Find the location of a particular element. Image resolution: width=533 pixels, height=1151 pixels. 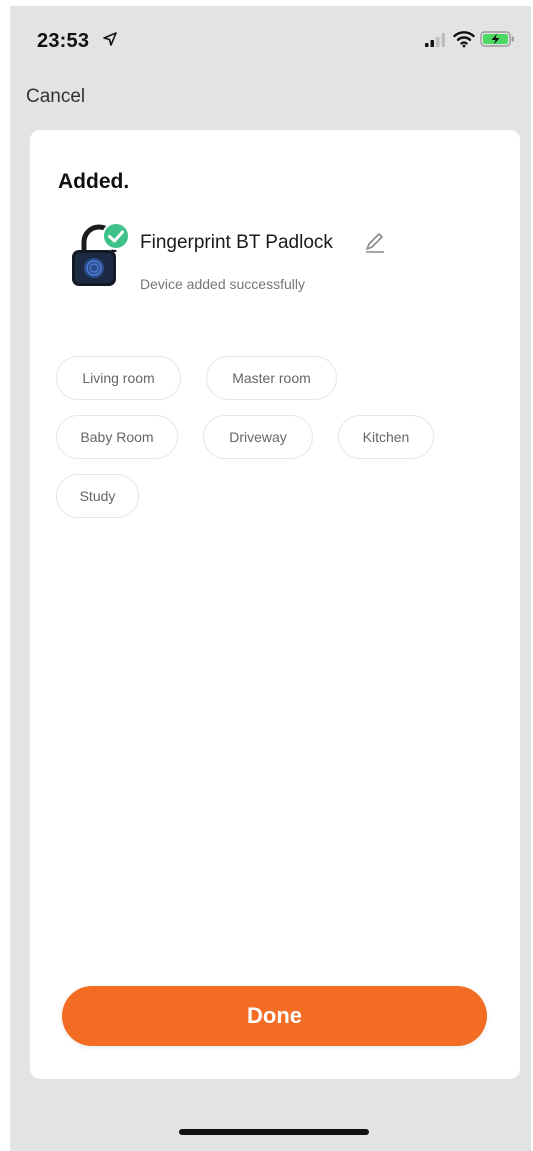

cancel-button: Cancel is located at coordinates (55, 97).